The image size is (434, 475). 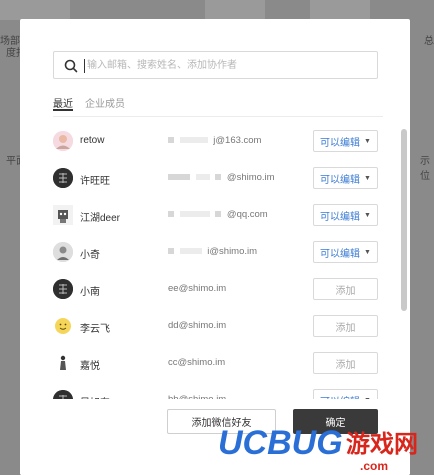 I want to click on member-name: 小奇, so click(x=90, y=255).